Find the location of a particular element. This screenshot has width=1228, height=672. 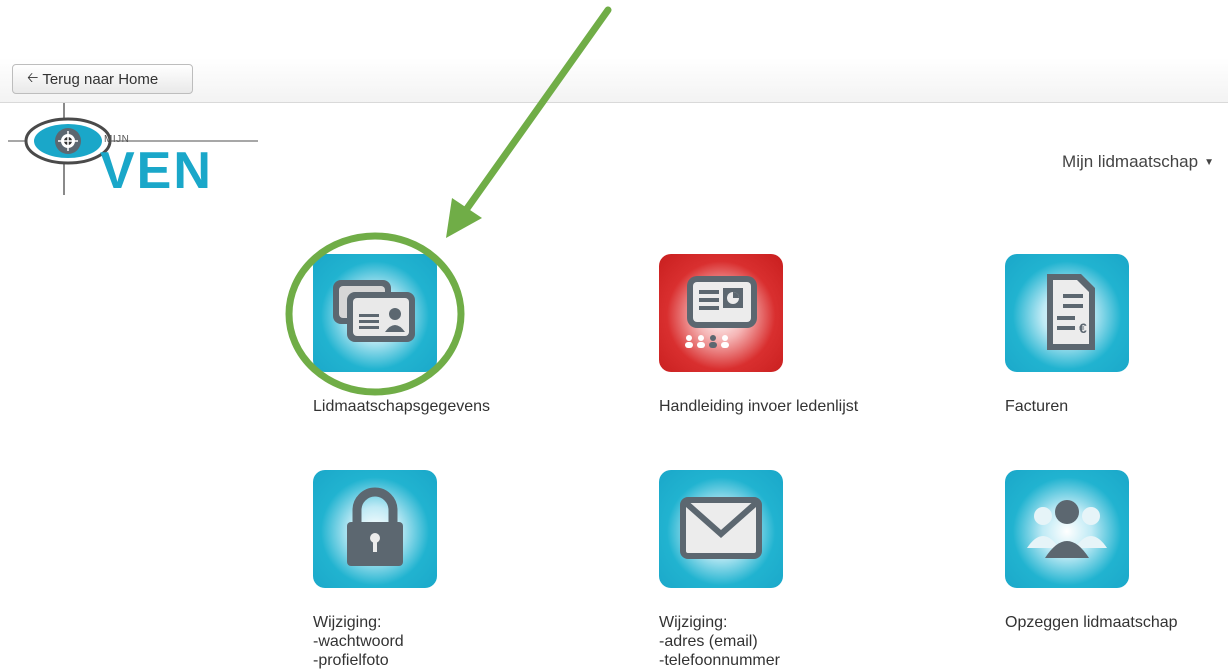

tile-change-password is located at coordinates (375, 529).